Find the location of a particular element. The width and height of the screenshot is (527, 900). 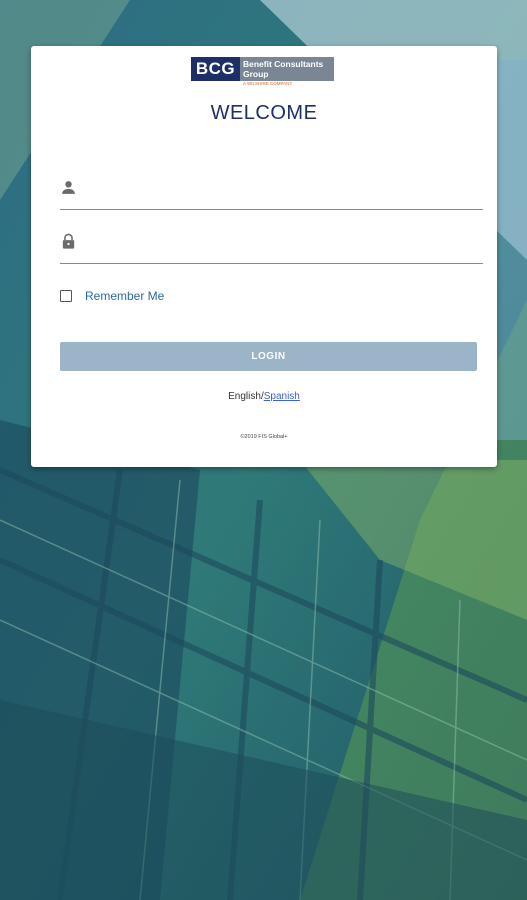

username-field is located at coordinates (272, 190).